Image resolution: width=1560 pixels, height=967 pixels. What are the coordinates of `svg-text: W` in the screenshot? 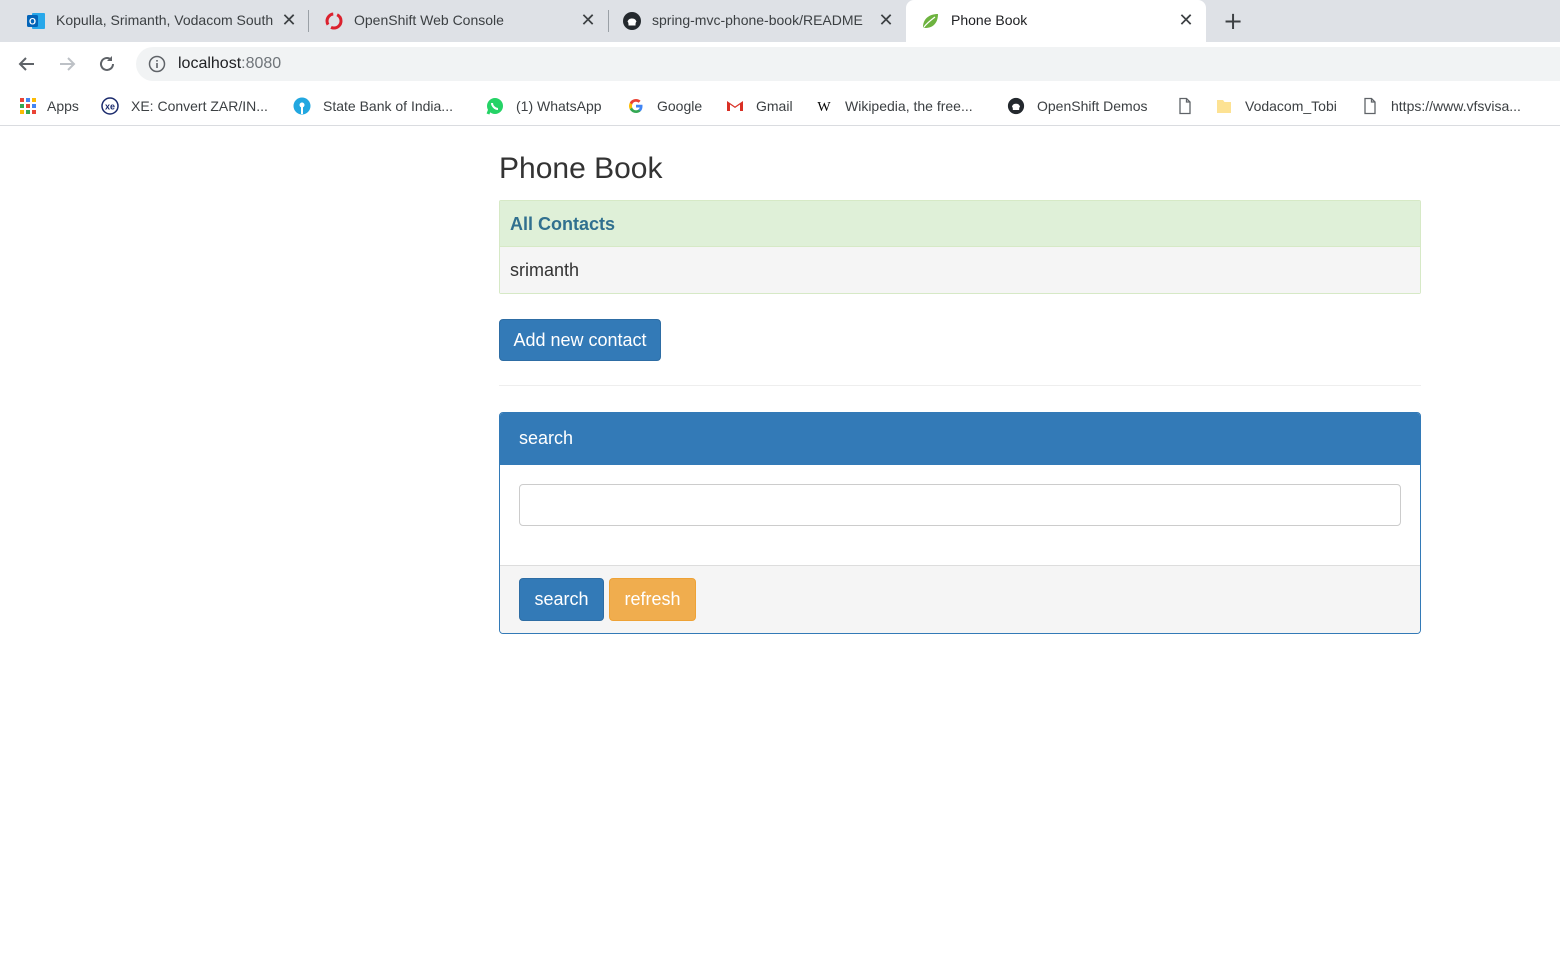 It's located at (824, 107).